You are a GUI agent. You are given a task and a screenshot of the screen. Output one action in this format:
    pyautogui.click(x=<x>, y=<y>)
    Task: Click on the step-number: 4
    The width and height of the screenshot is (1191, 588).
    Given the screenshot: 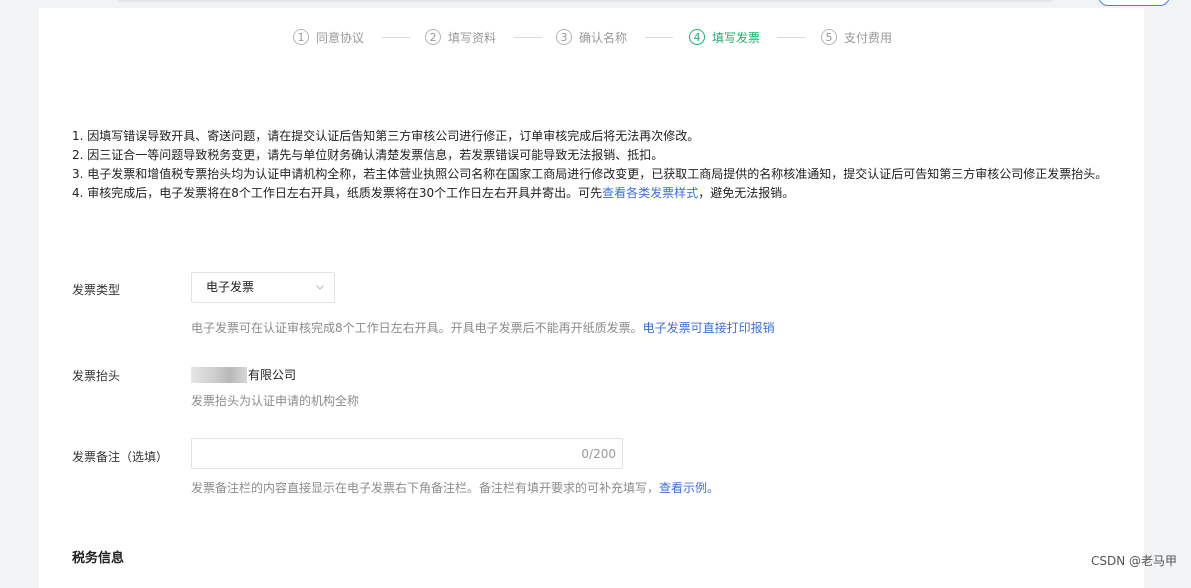 What is the action you would take?
    pyautogui.click(x=697, y=37)
    